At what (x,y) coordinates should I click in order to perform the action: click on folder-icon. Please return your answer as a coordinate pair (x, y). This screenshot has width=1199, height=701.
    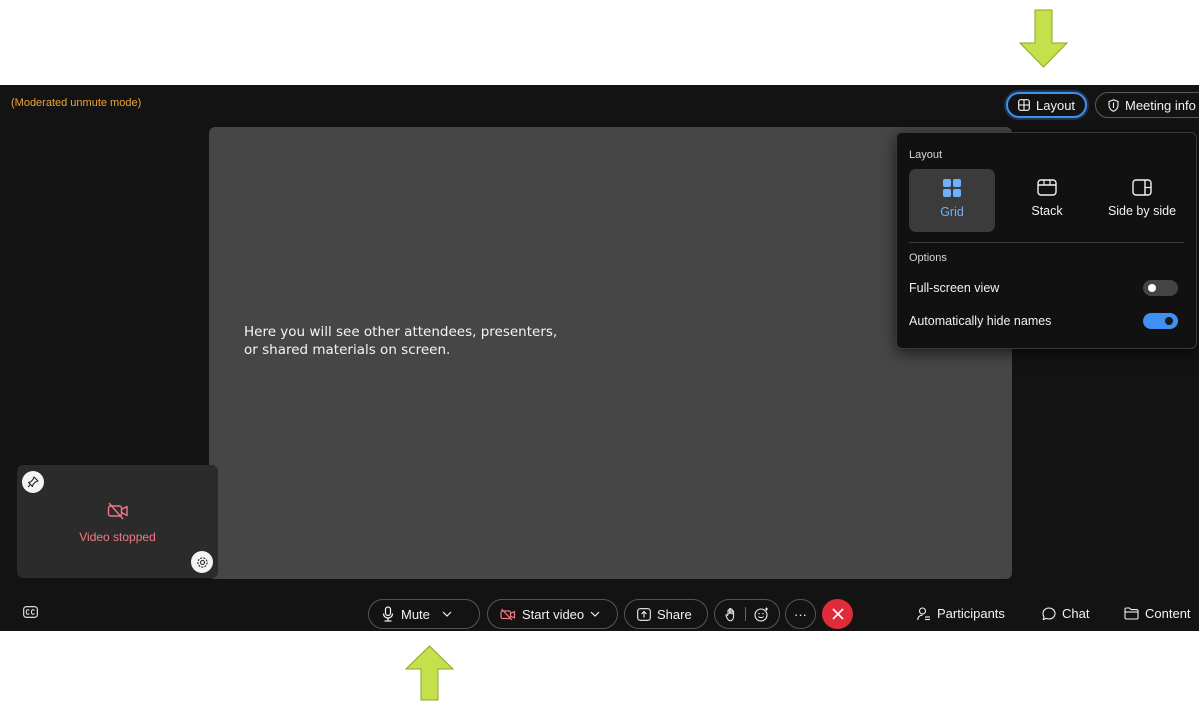
    Looking at the image, I should click on (1131, 613).